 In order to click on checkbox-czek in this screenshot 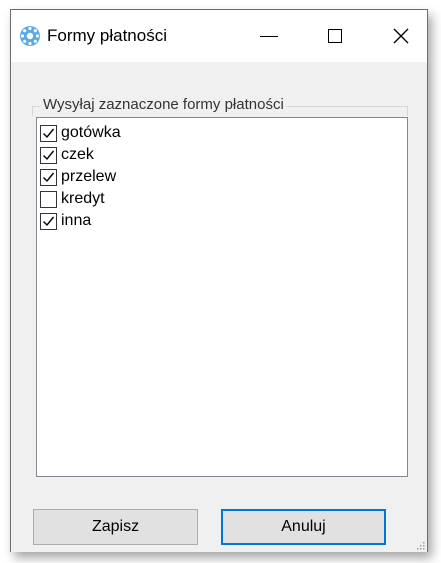, I will do `click(48, 155)`.